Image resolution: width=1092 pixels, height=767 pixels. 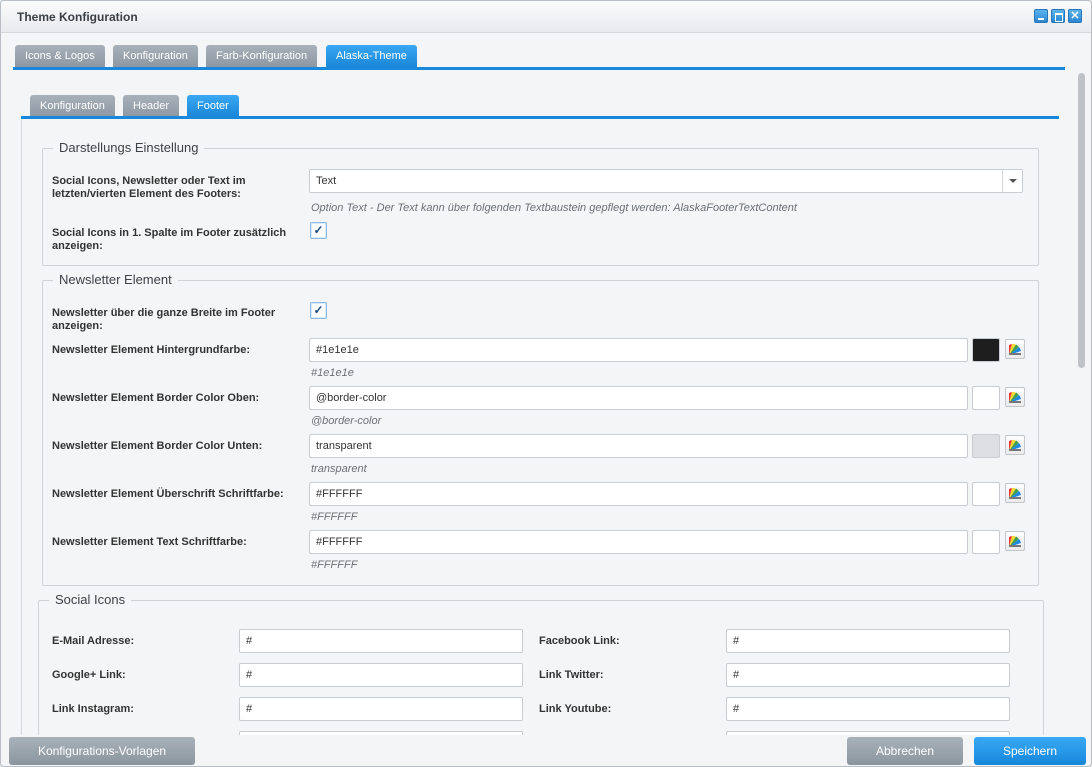 What do you see at coordinates (381, 675) in the screenshot?
I see `google-plus-link-field: #` at bounding box center [381, 675].